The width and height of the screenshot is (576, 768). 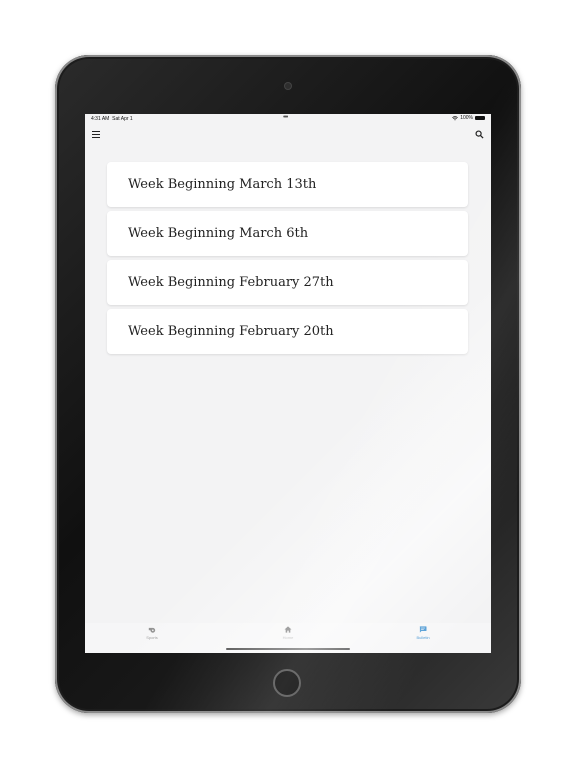 What do you see at coordinates (423, 629) in the screenshot?
I see `chat-bubble-icon` at bounding box center [423, 629].